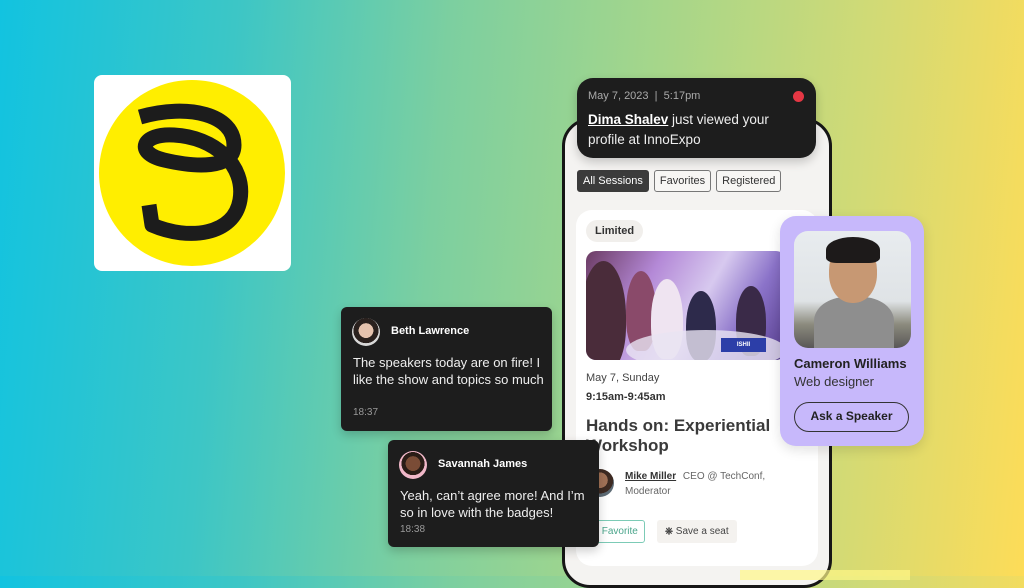 Image resolution: width=1024 pixels, height=588 pixels. What do you see at coordinates (366, 412) in the screenshot?
I see `chat-time: 18:37` at bounding box center [366, 412].